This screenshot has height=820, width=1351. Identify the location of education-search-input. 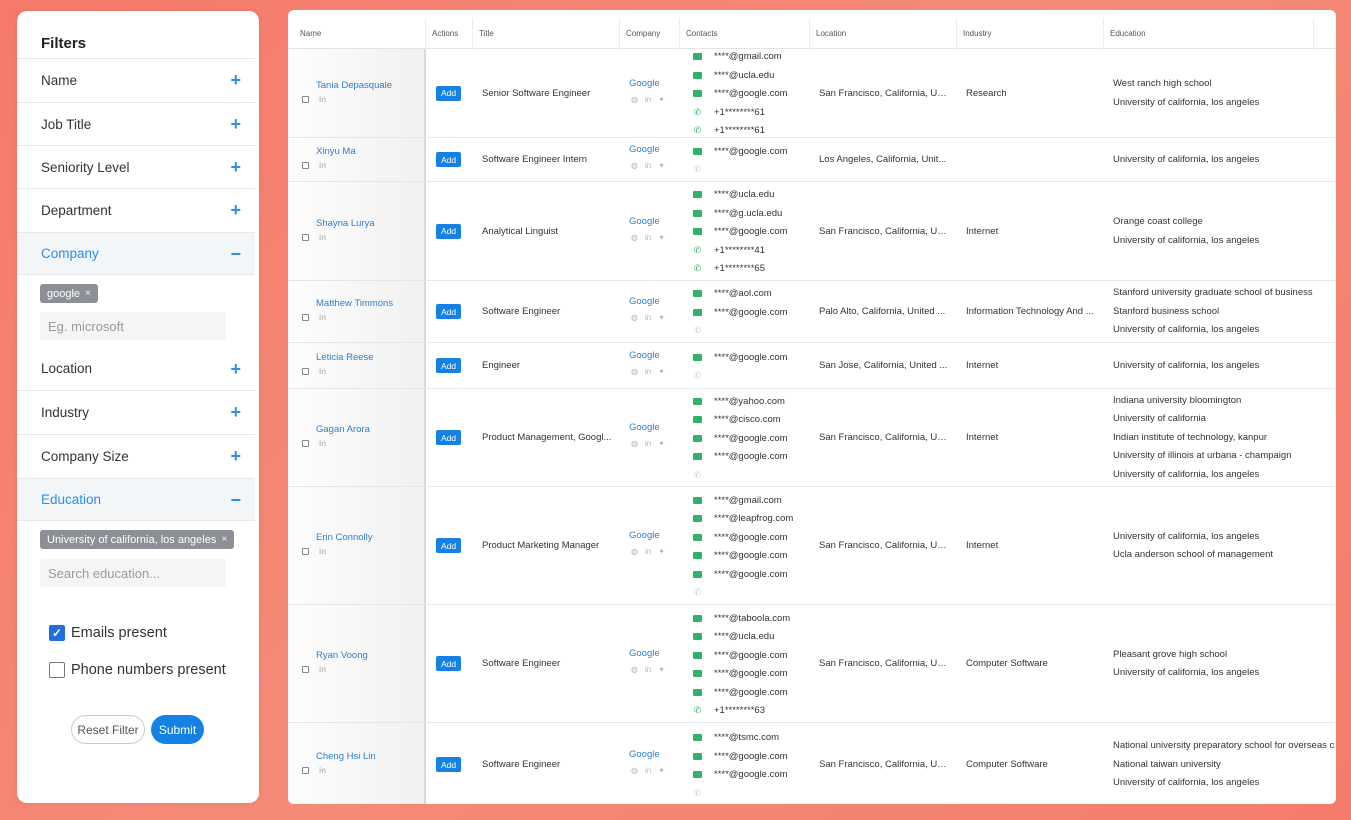
(133, 573).